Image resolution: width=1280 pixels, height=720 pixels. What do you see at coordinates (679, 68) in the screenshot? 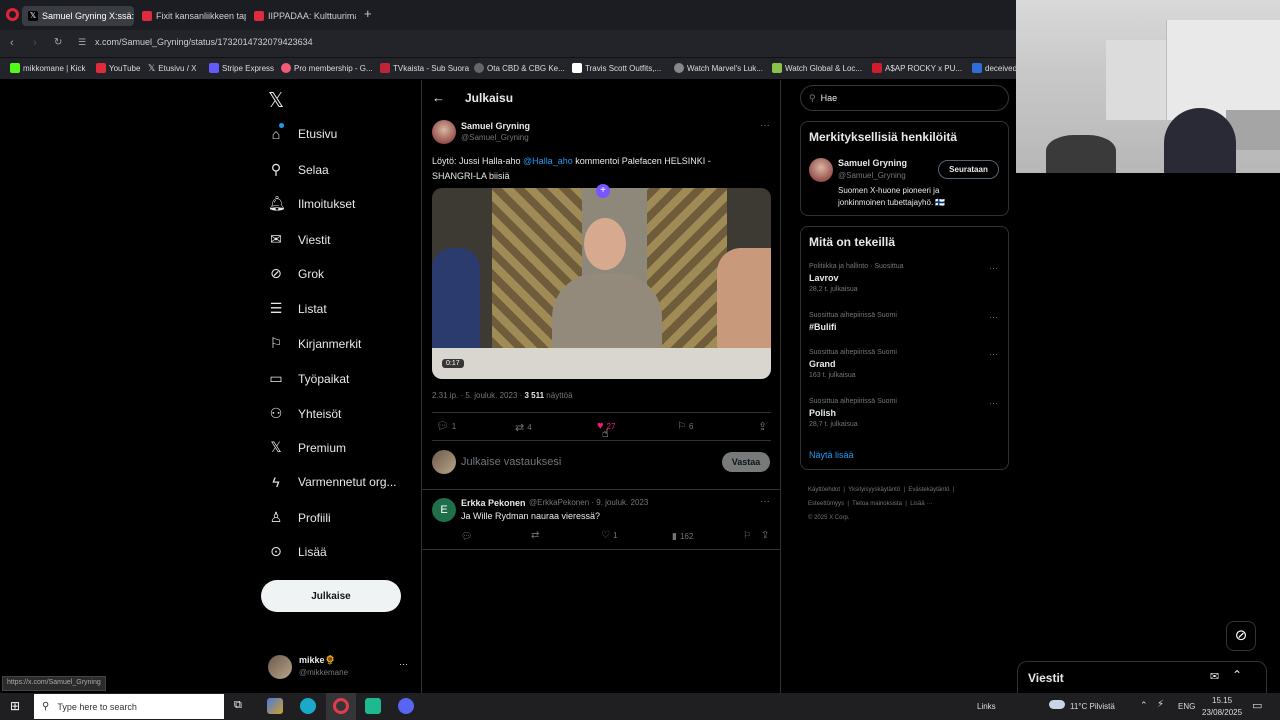
I see `globe-icon` at bounding box center [679, 68].